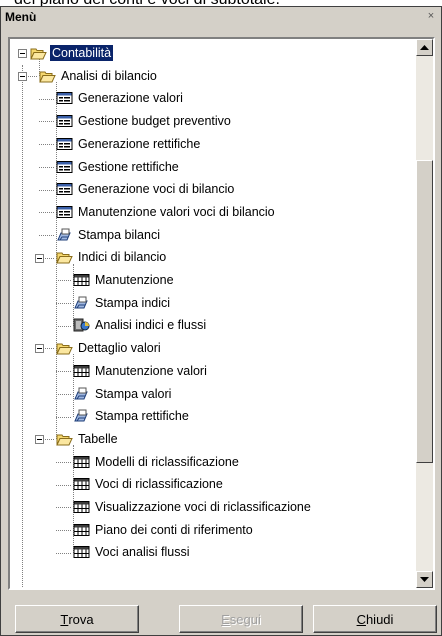 The image size is (442, 636). What do you see at coordinates (151, 325) in the screenshot?
I see `tree-item-label: Analisi indici e flussi` at bounding box center [151, 325].